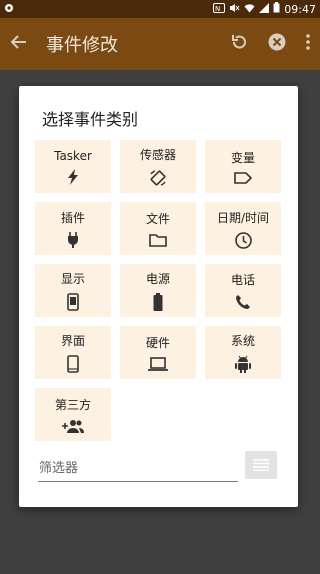 The width and height of the screenshot is (320, 574). What do you see at coordinates (243, 364) in the screenshot?
I see `android-icon` at bounding box center [243, 364].